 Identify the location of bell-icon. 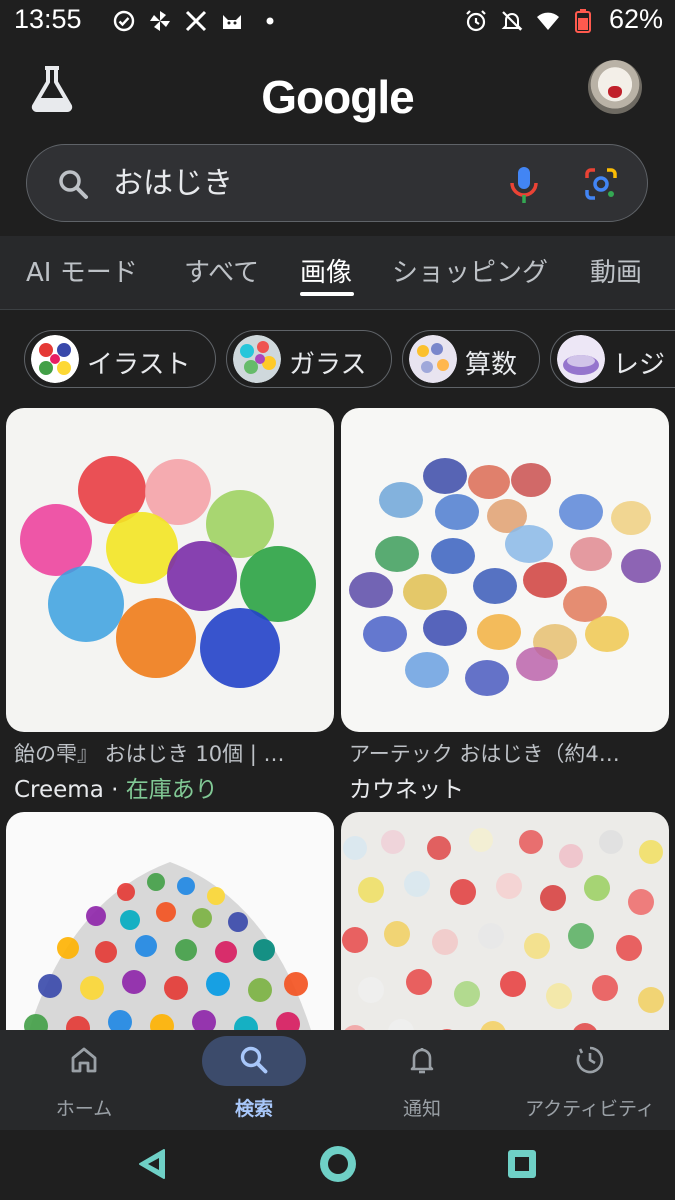
(422, 1061).